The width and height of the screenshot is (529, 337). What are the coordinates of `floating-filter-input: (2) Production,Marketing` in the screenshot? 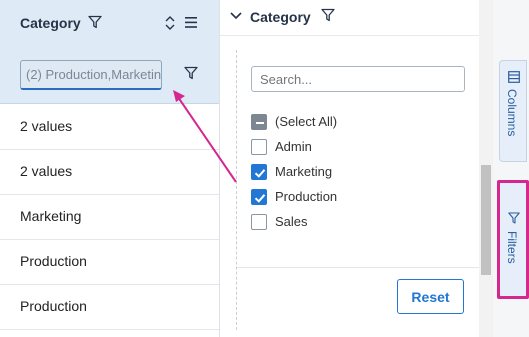 It's located at (91, 75).